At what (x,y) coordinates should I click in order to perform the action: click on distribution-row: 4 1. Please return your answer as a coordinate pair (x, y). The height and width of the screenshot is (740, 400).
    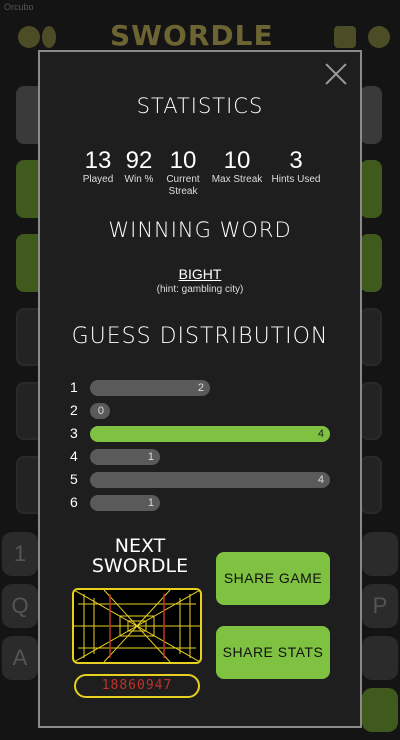
    Looking at the image, I should click on (203, 458).